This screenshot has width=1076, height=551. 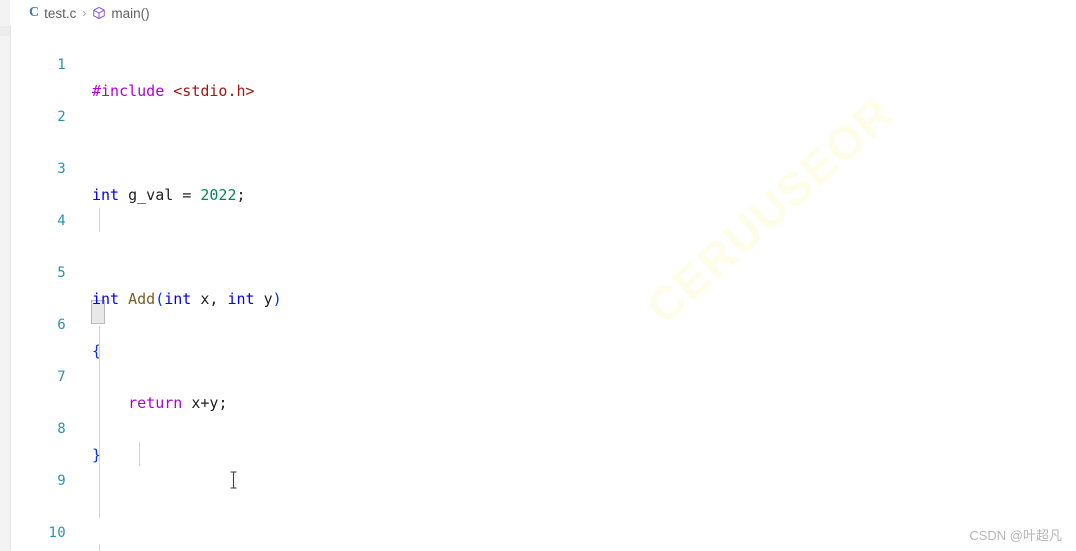 I want to click on line-number: 10, so click(x=57, y=533).